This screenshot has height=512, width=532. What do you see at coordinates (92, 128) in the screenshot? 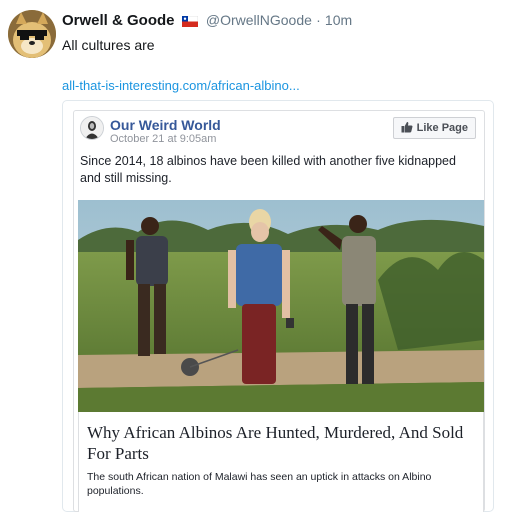
I see `page-avatar` at bounding box center [92, 128].